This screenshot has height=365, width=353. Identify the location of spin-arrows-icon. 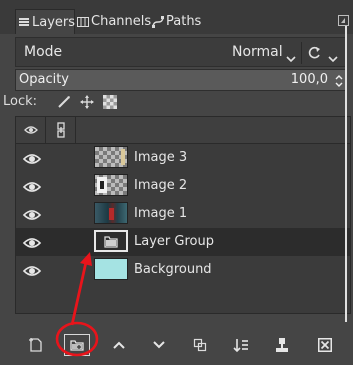
(339, 80).